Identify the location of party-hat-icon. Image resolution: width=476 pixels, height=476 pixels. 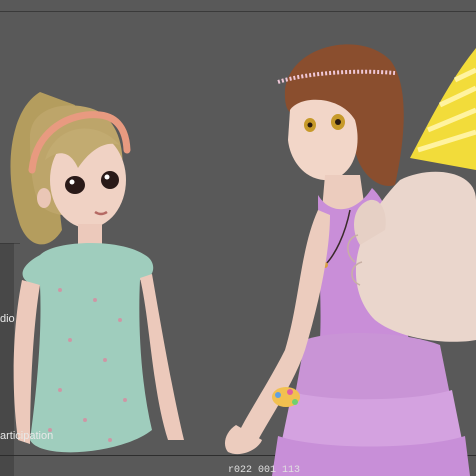
(443, 109).